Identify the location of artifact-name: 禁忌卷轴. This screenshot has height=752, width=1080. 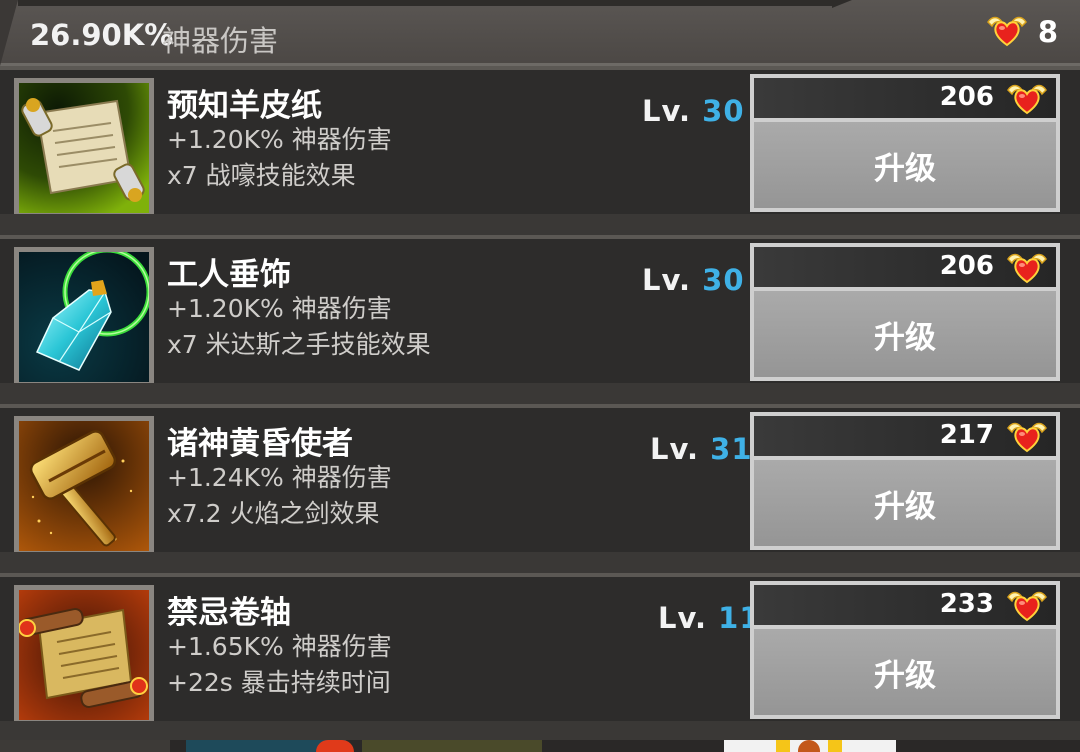
(229, 613).